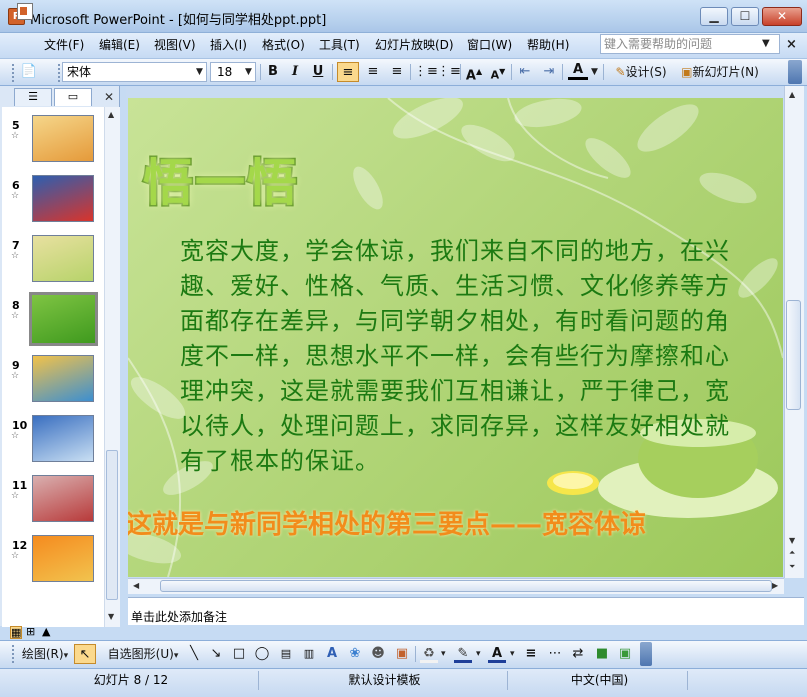  What do you see at coordinates (720, 72) in the screenshot?
I see `new-slide-button: ▣新幻灯片(N)` at bounding box center [720, 72].